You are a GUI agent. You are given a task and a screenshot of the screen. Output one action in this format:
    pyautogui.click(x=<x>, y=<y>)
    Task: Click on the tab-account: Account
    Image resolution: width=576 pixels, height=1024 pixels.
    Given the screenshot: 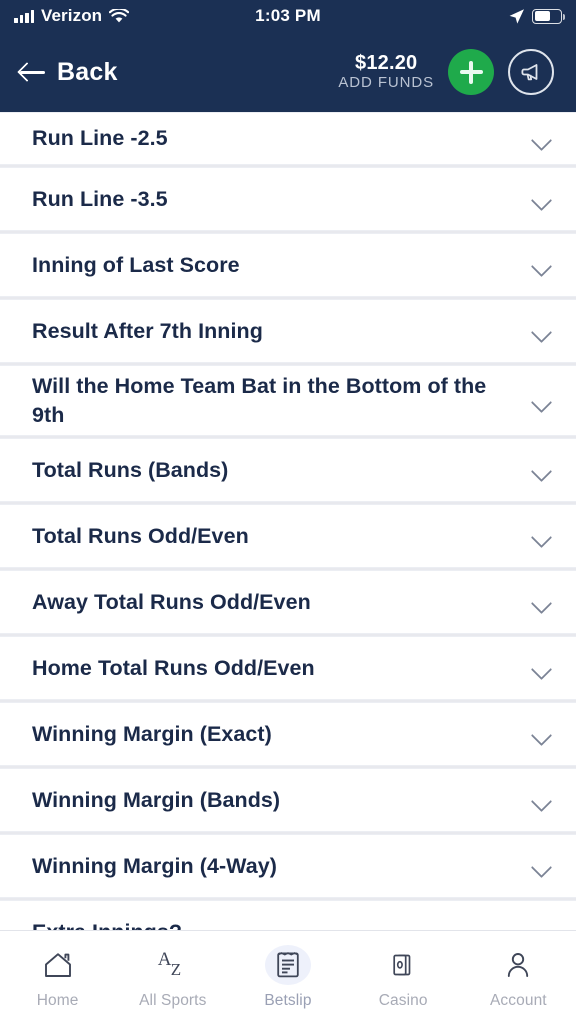 What is the action you would take?
    pyautogui.click(x=518, y=977)
    